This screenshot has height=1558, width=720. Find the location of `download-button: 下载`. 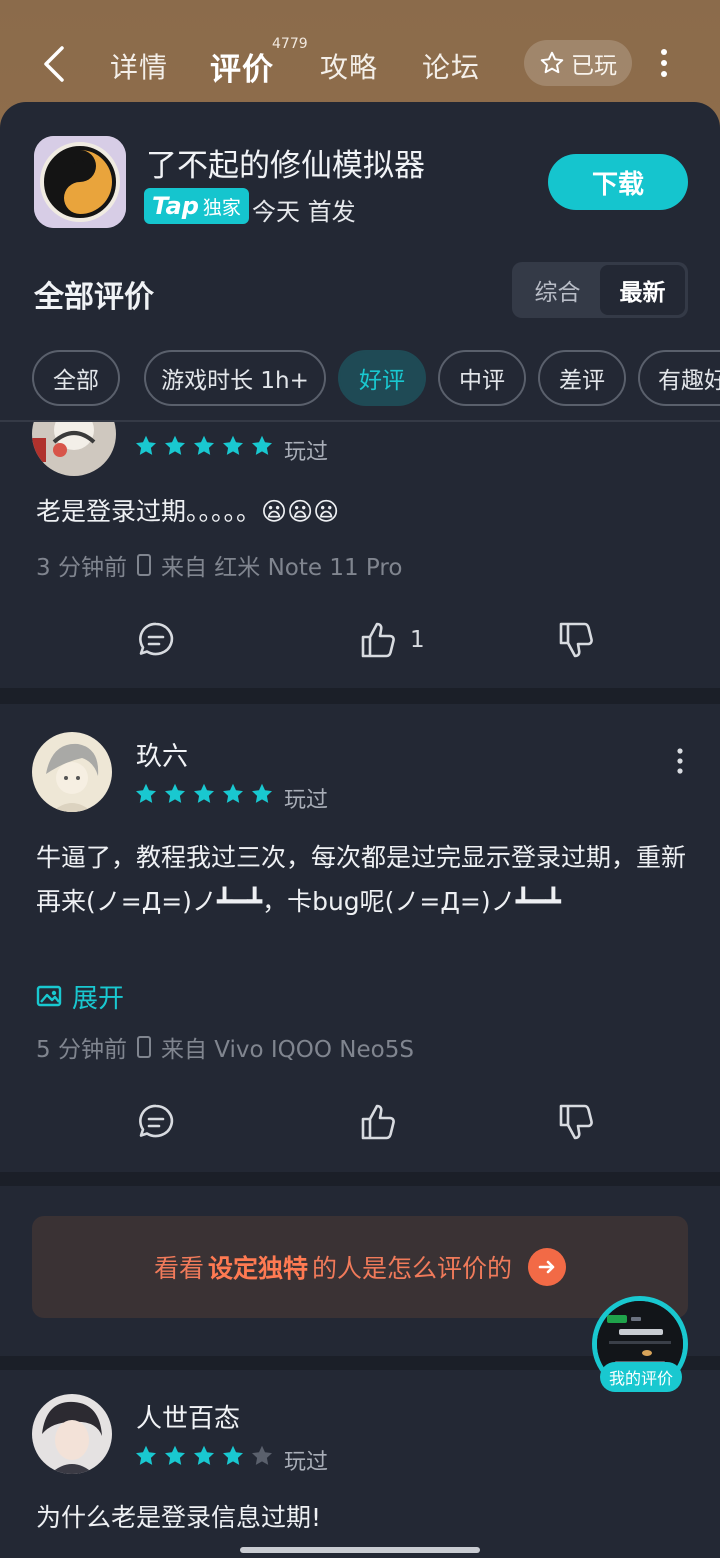

download-button: 下载 is located at coordinates (618, 182).